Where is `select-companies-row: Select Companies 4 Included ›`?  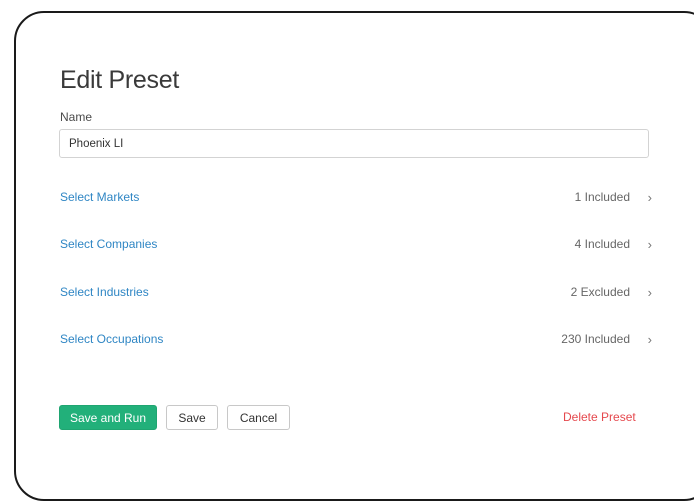 select-companies-row: Select Companies 4 Included › is located at coordinates (356, 244).